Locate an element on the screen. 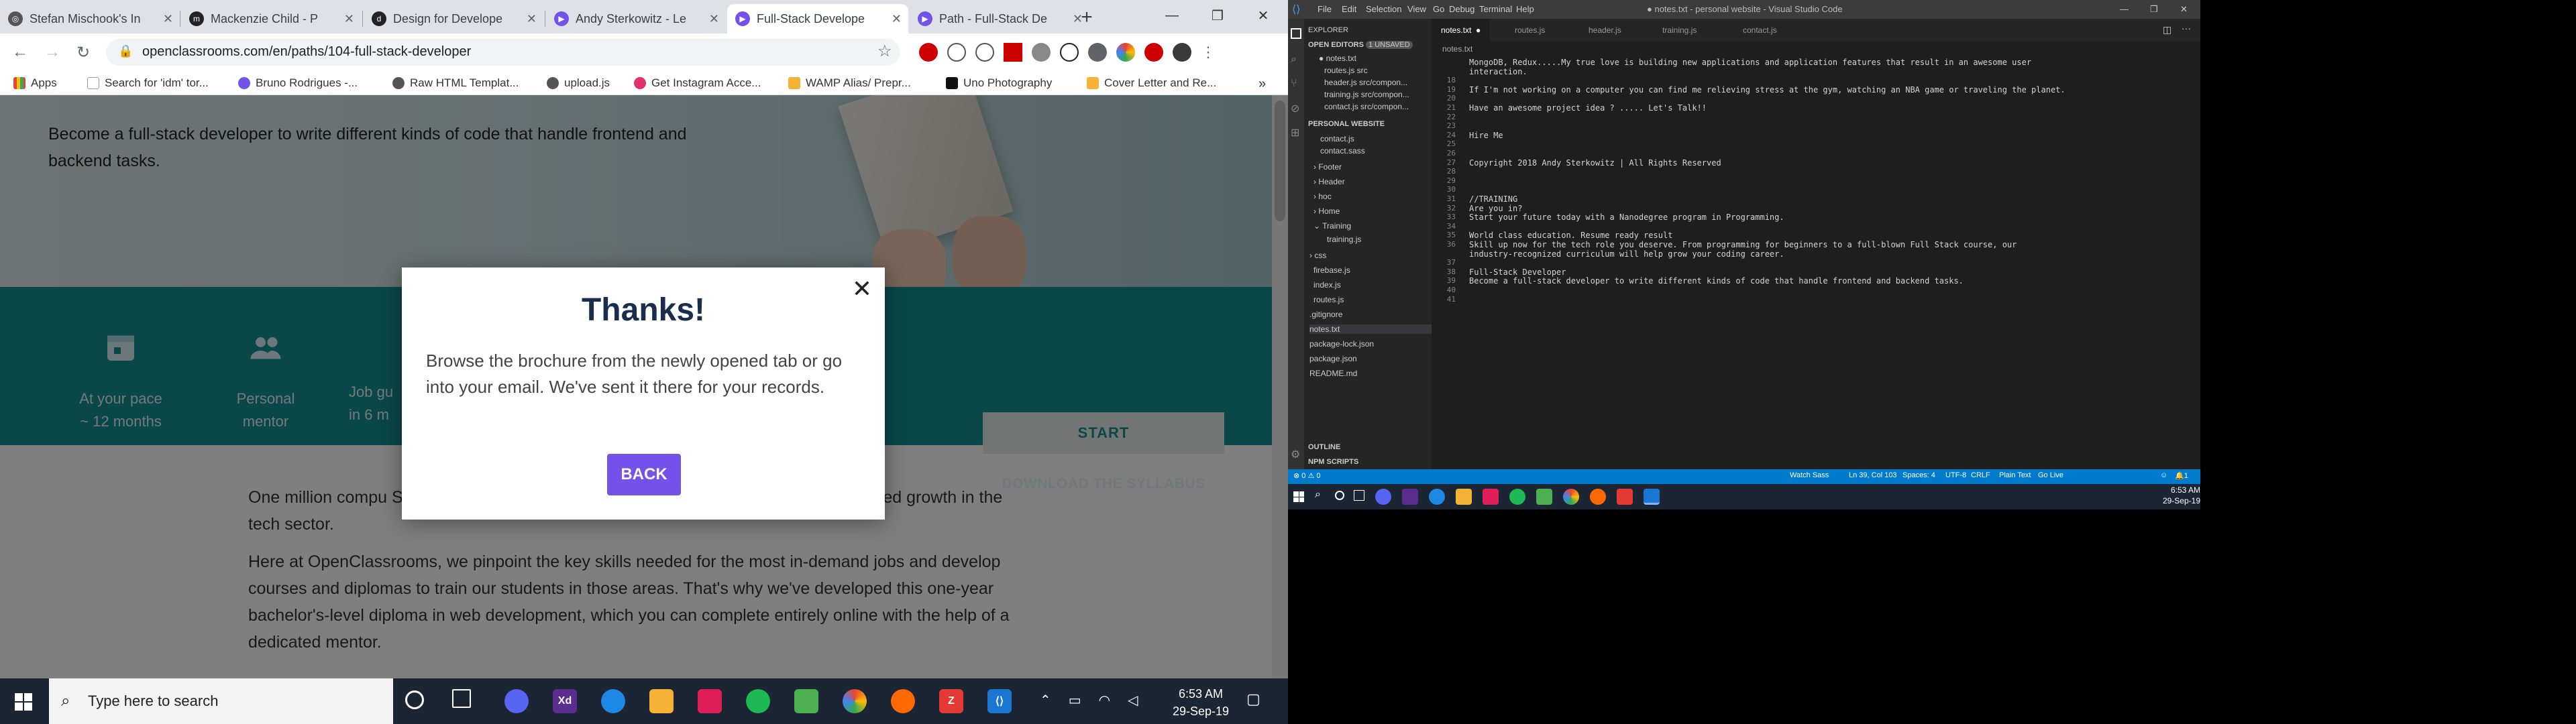  tab-6: ▶ Path - Full-Stack De ✕ is located at coordinates (999, 19).